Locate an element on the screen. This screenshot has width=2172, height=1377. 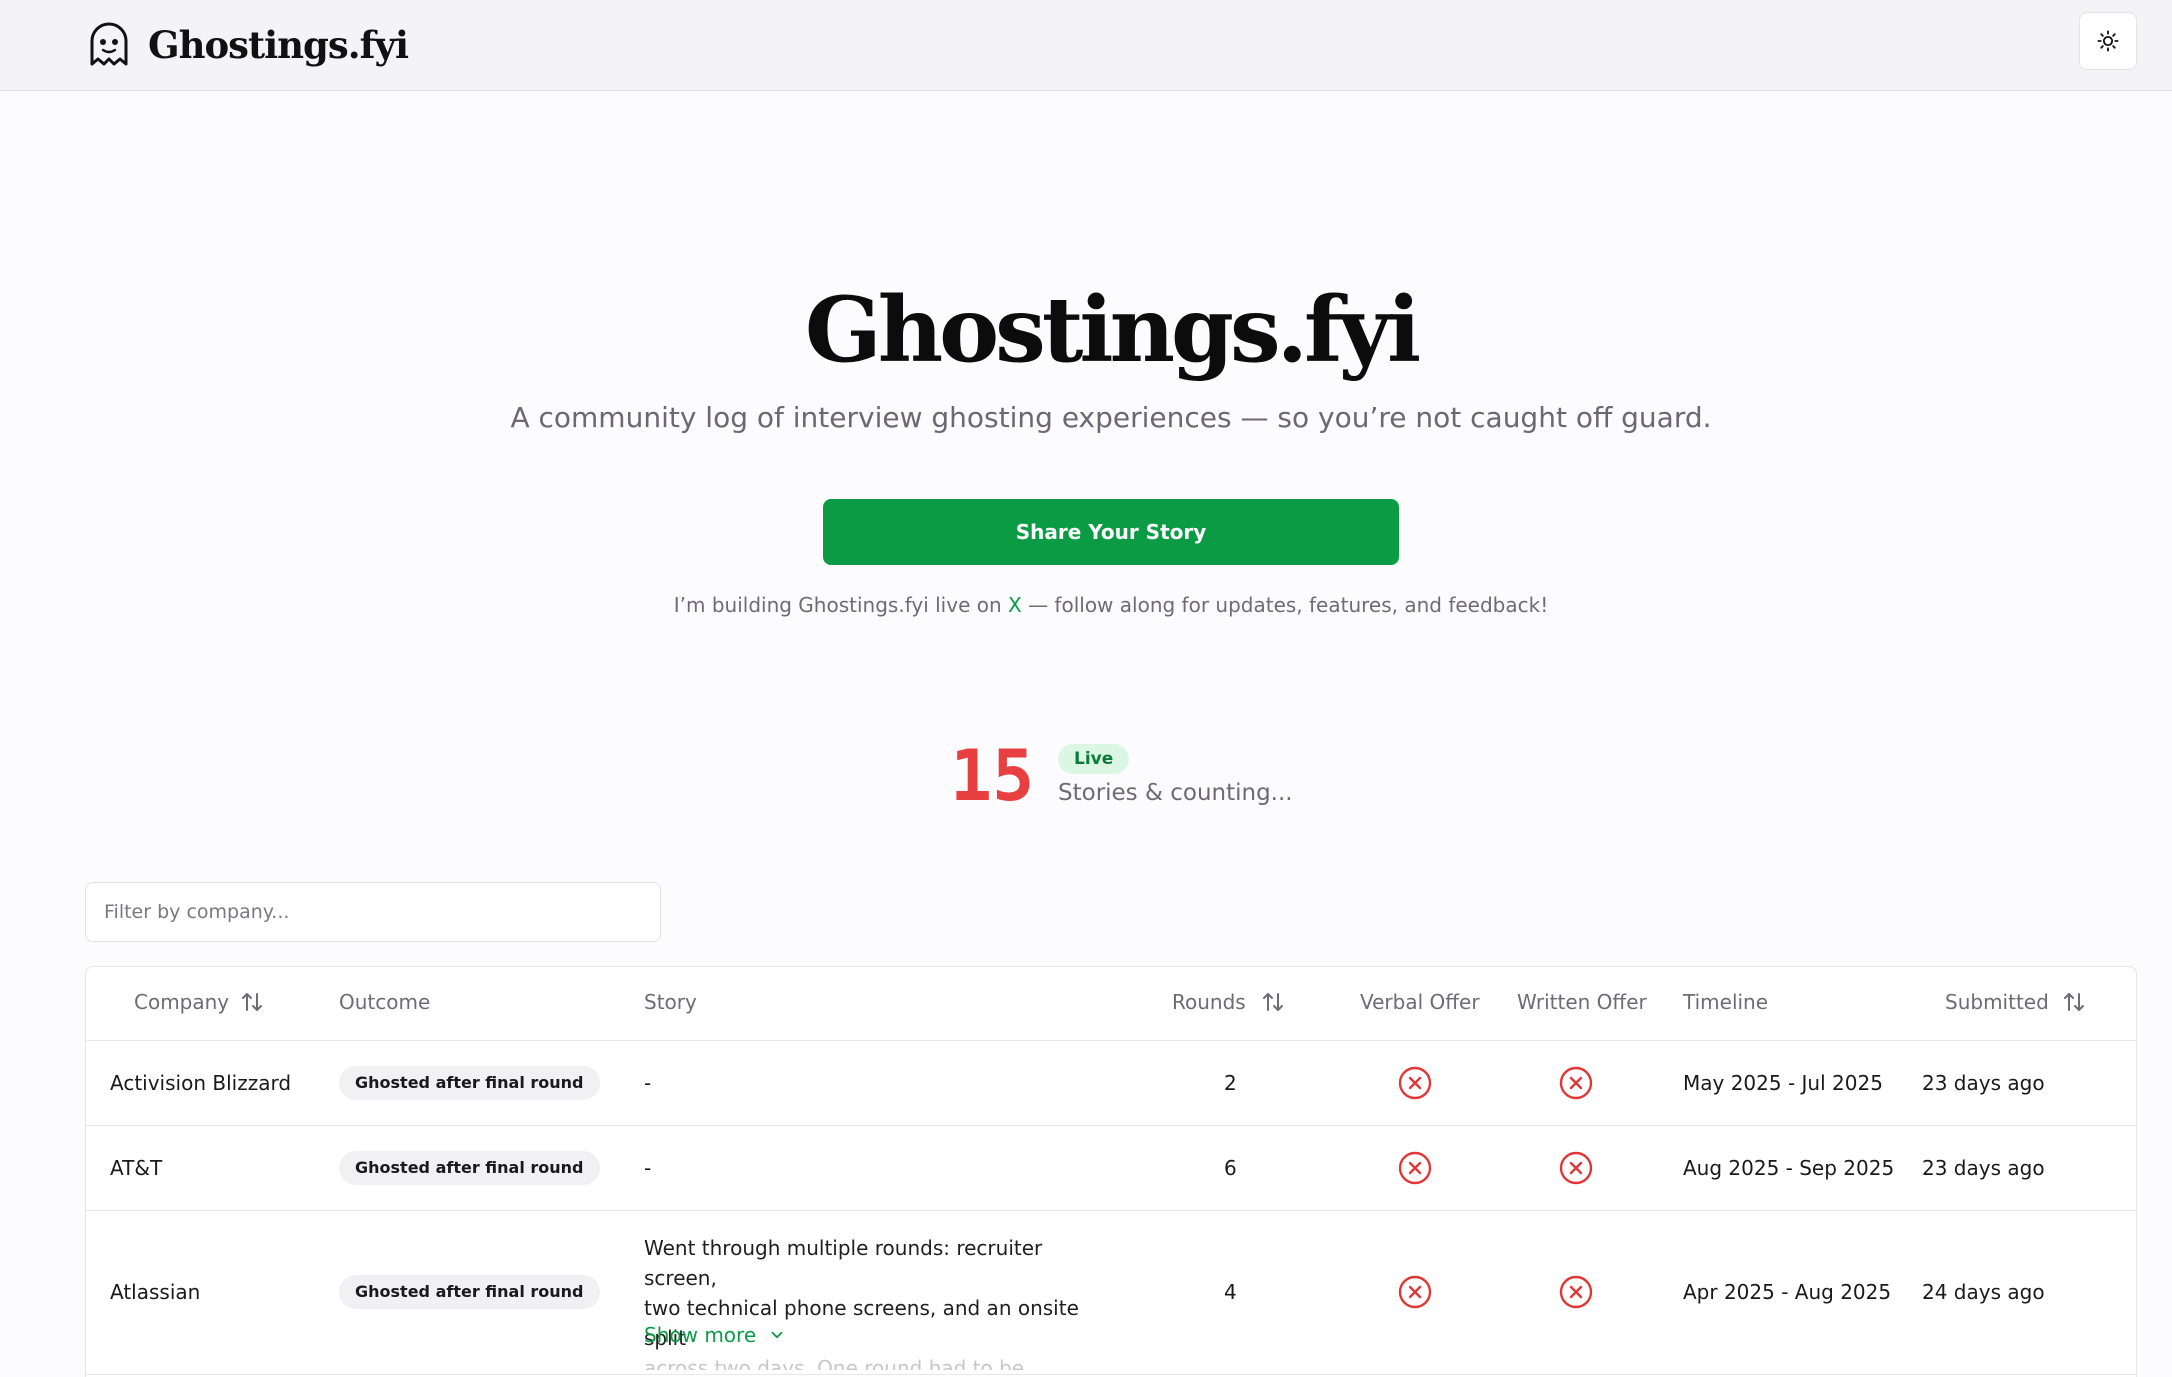
x-link: X is located at coordinates (1015, 605).